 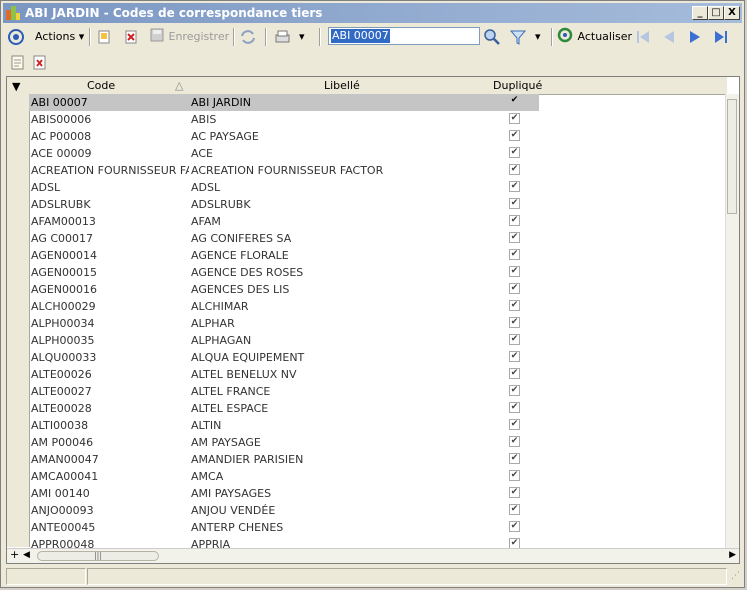 What do you see at coordinates (284, 408) in the screenshot?
I see `table-row: ALTE00028 ALTEL ESPACE ✔` at bounding box center [284, 408].